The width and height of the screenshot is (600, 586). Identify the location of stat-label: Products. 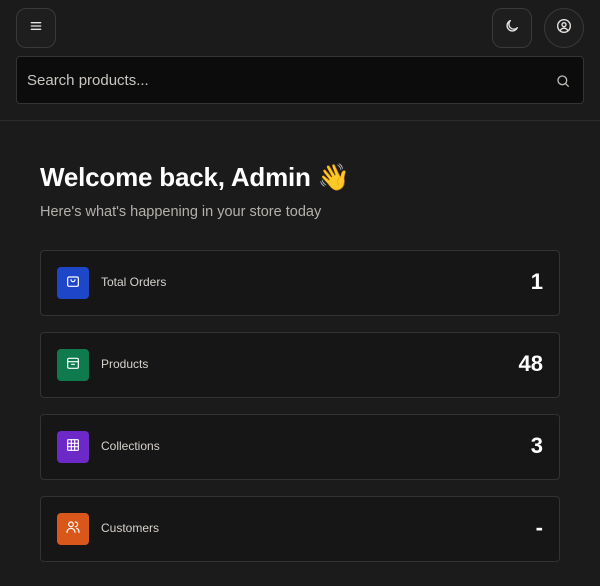
(125, 364).